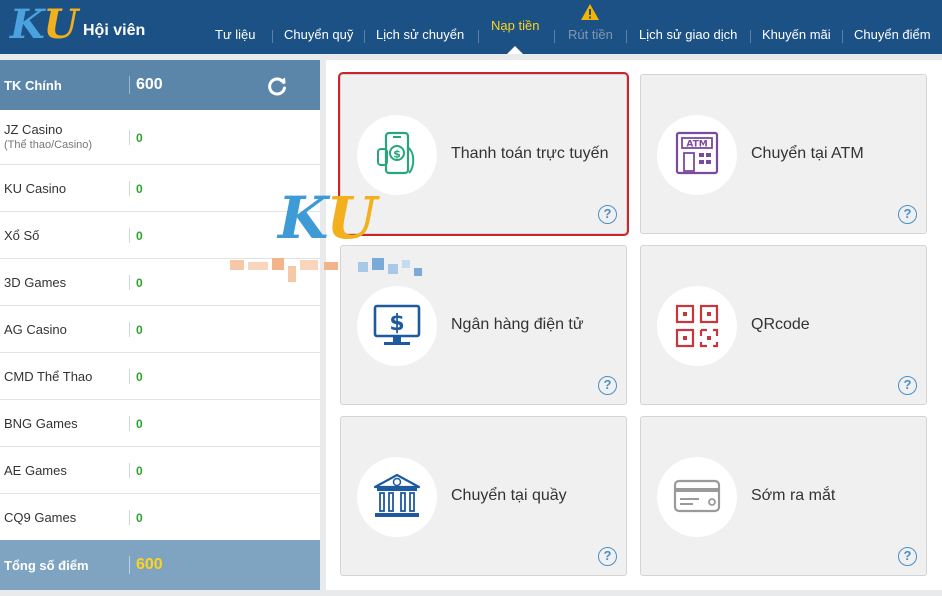 The height and width of the screenshot is (596, 942). Describe the element at coordinates (48, 376) in the screenshot. I see `account-name: CMD Thể Thao` at that location.